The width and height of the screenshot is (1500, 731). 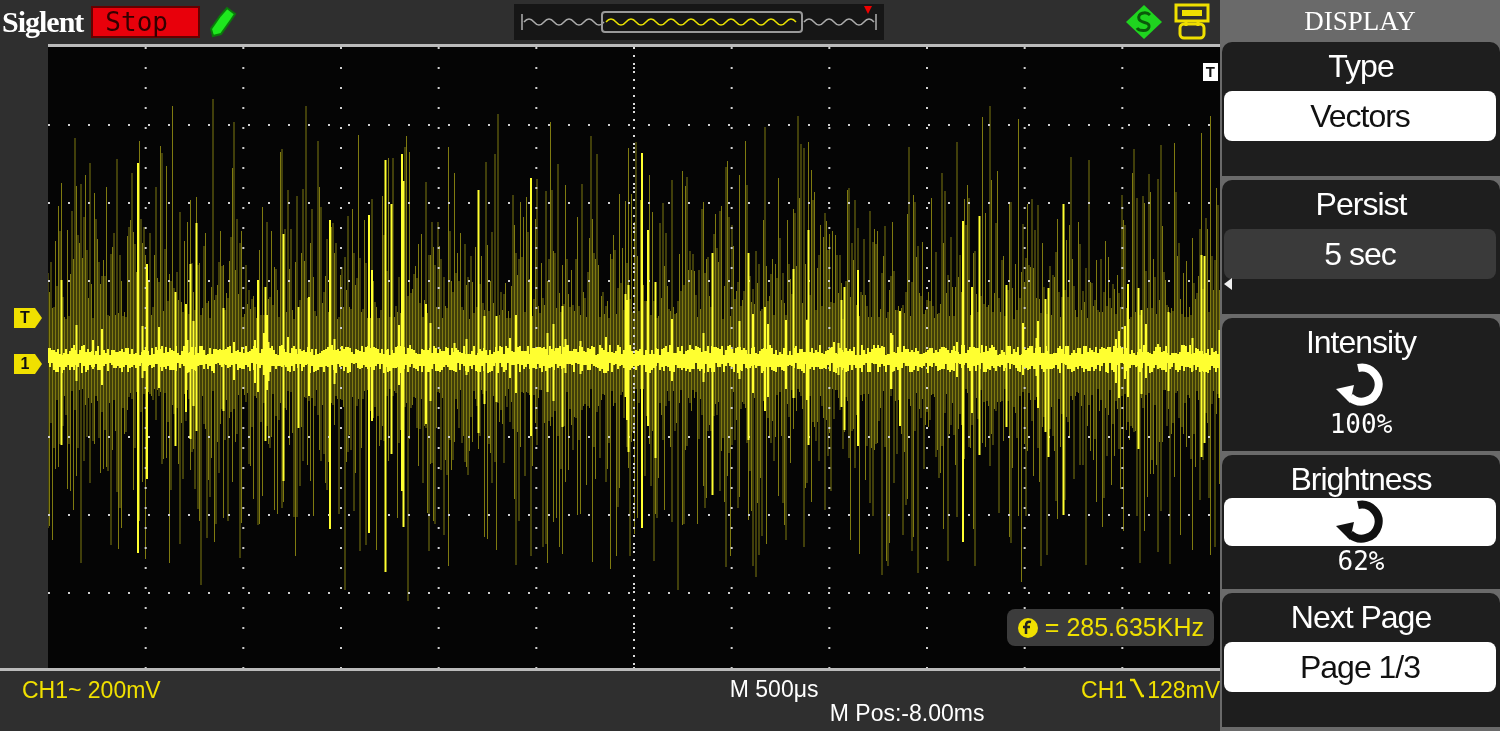 I want to click on menu-value: Page 1/3, so click(x=1360, y=667).